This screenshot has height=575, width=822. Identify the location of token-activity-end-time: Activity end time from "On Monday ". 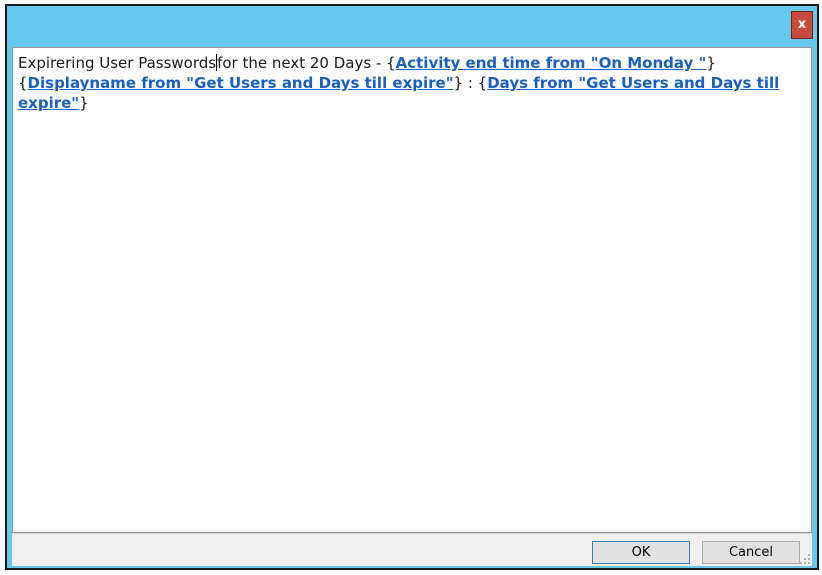
(551, 63).